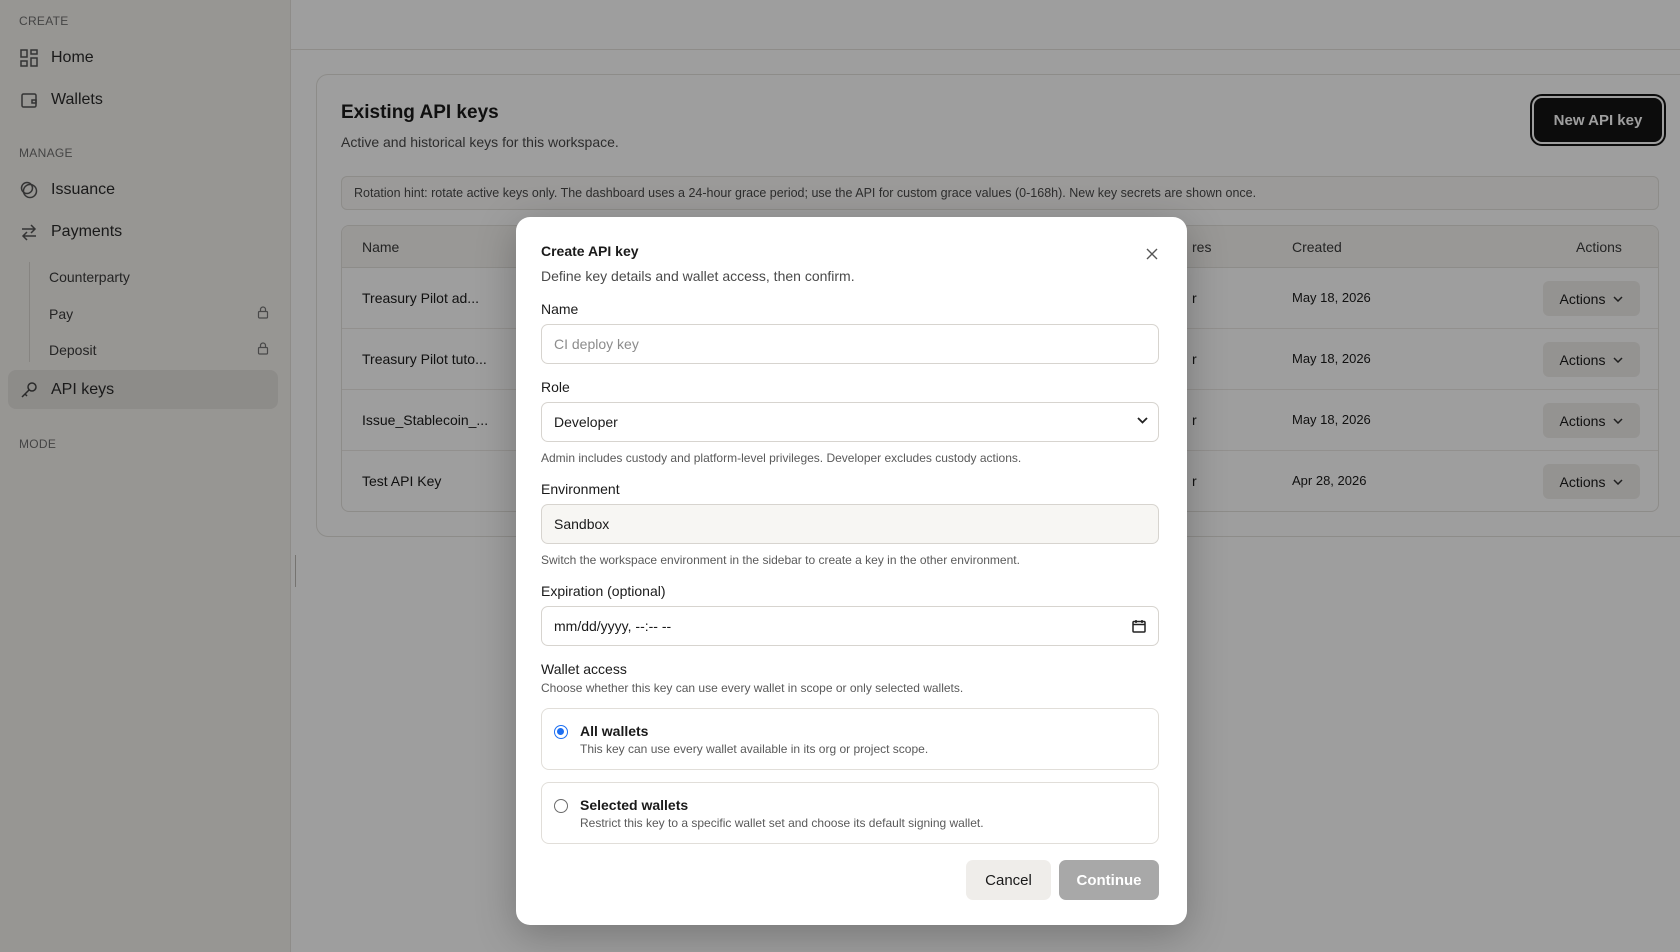 The height and width of the screenshot is (952, 1680). I want to click on role-select: Developer, so click(850, 422).